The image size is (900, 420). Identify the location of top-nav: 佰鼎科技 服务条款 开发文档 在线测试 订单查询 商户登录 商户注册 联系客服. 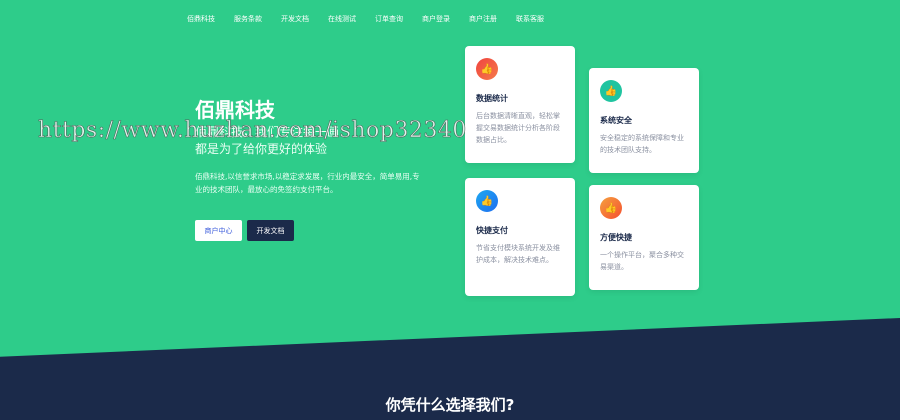
(375, 19).